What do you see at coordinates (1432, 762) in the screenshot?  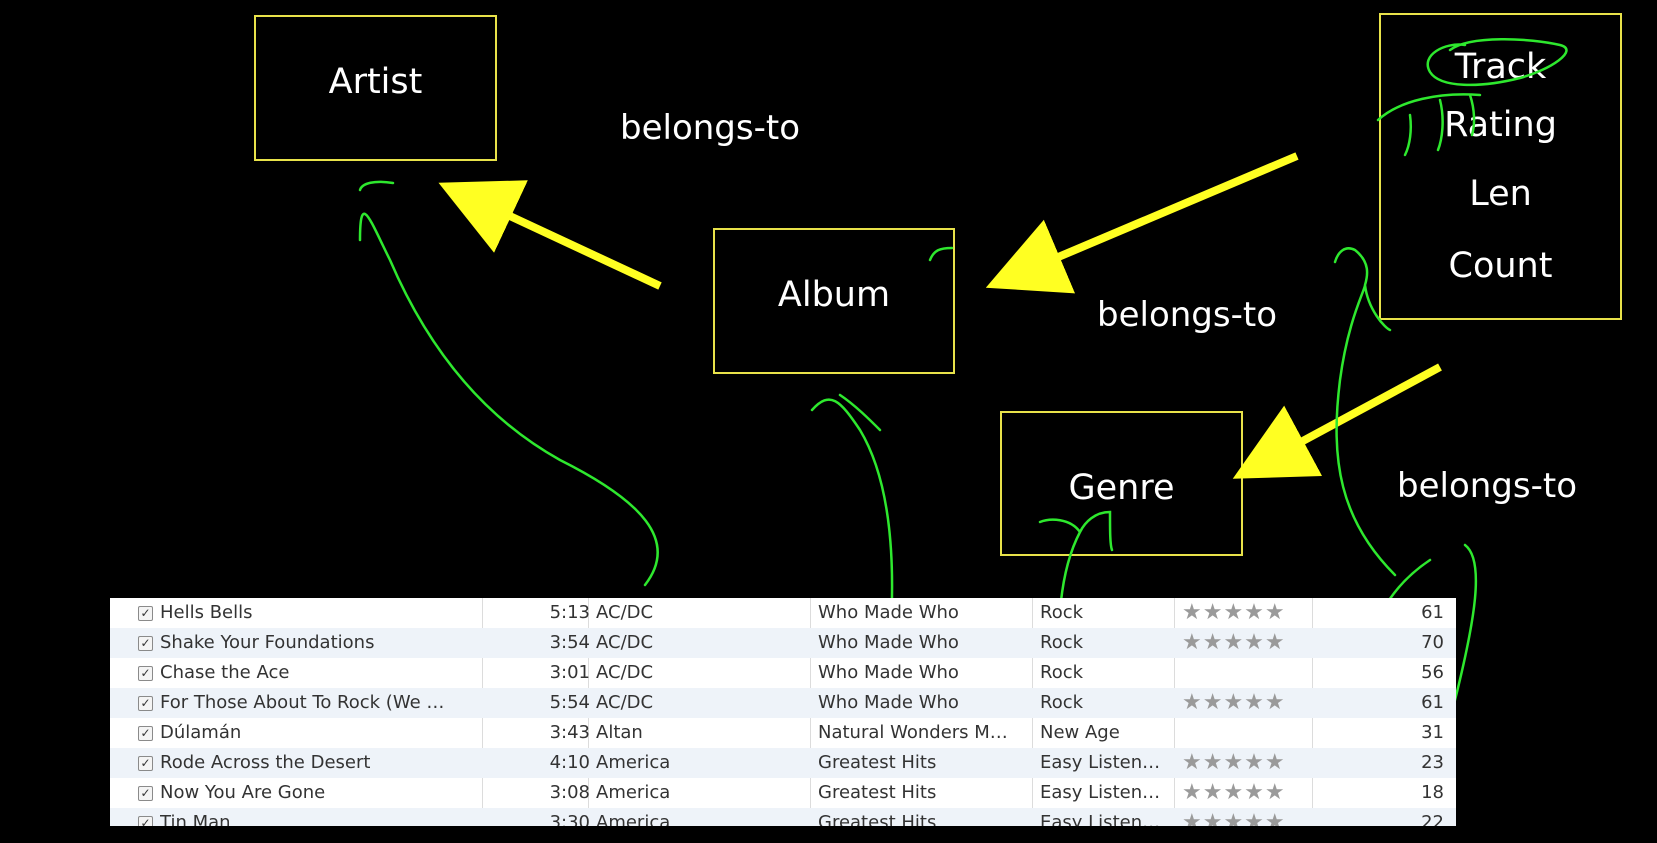 I see `track-count-cell: 23` at bounding box center [1432, 762].